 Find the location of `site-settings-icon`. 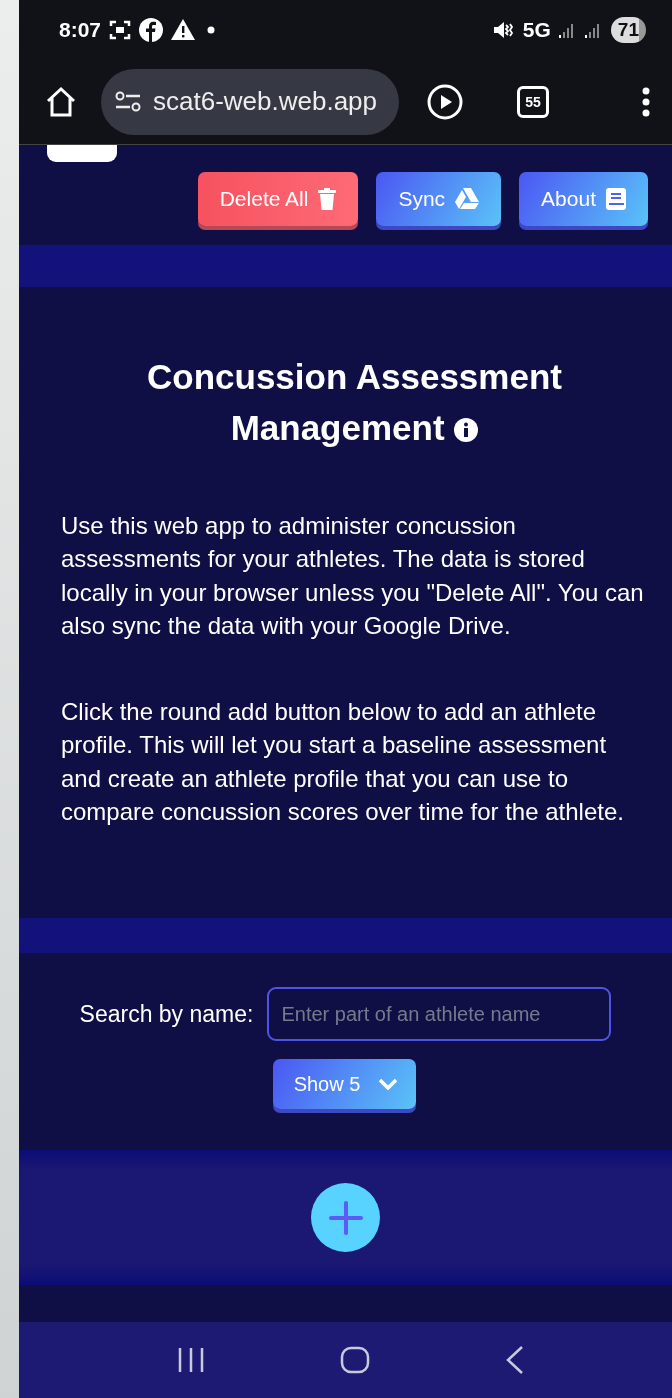

site-settings-icon is located at coordinates (128, 101).